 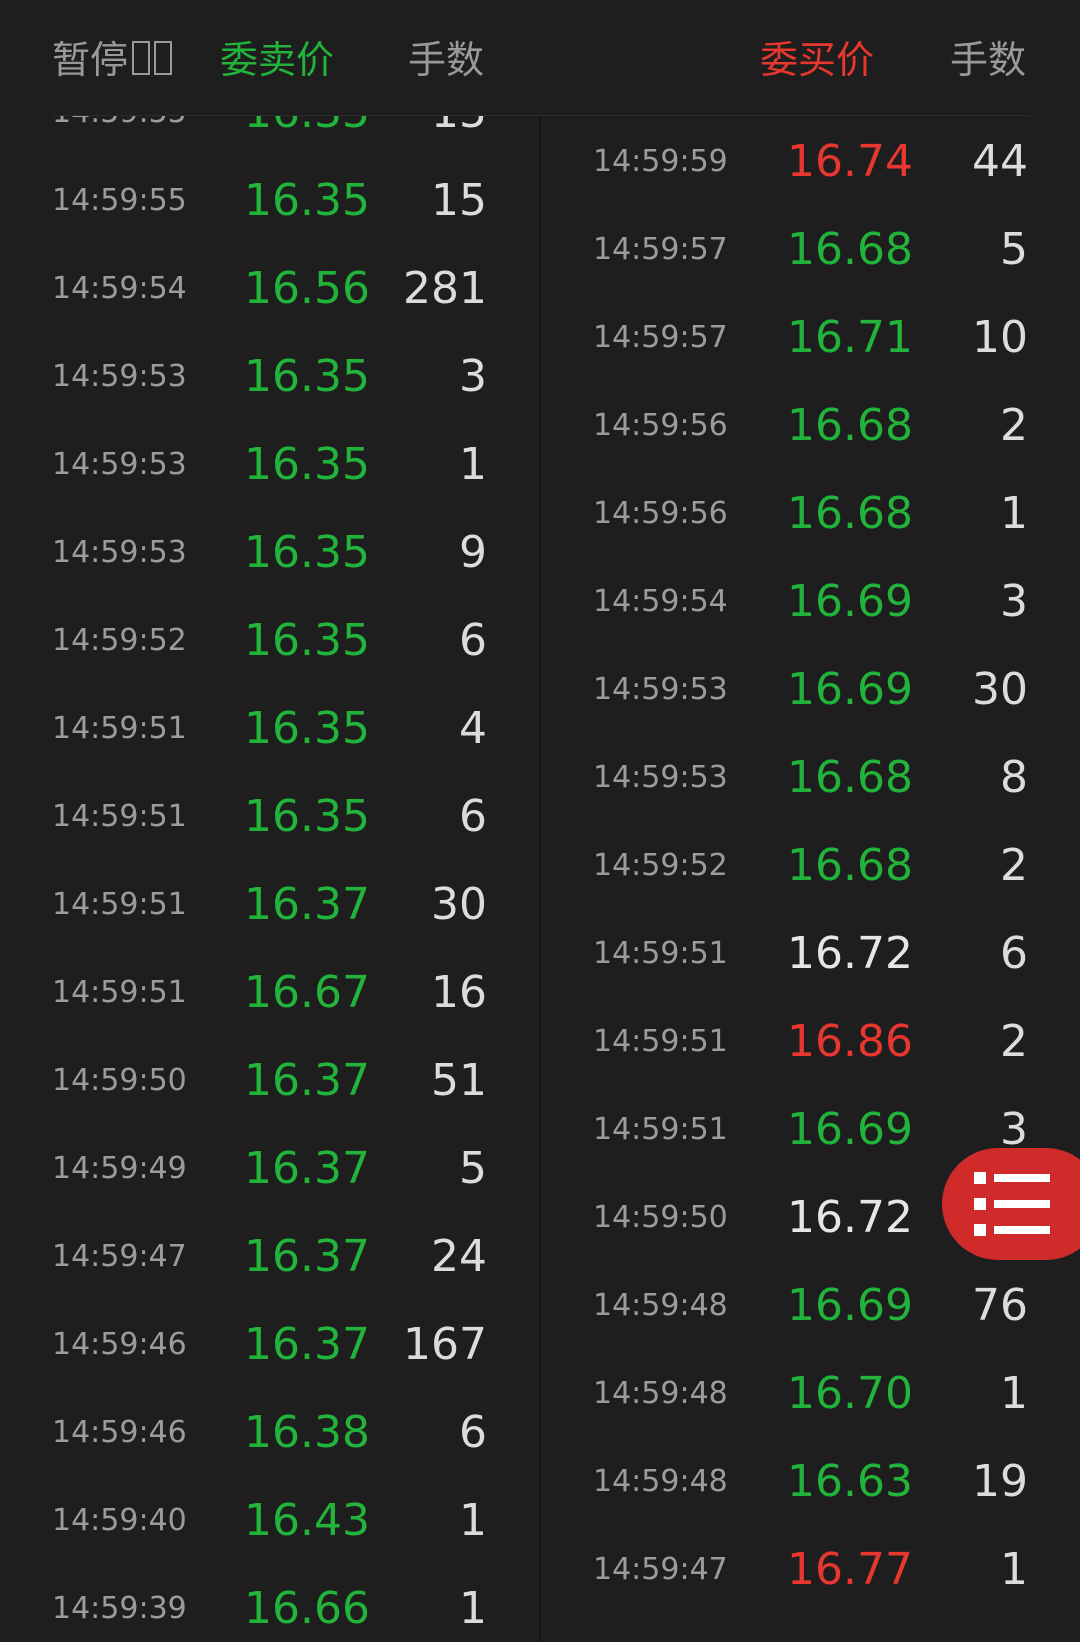 I want to click on trade-row: 14:59:59 16.74 44, so click(x=810, y=162).